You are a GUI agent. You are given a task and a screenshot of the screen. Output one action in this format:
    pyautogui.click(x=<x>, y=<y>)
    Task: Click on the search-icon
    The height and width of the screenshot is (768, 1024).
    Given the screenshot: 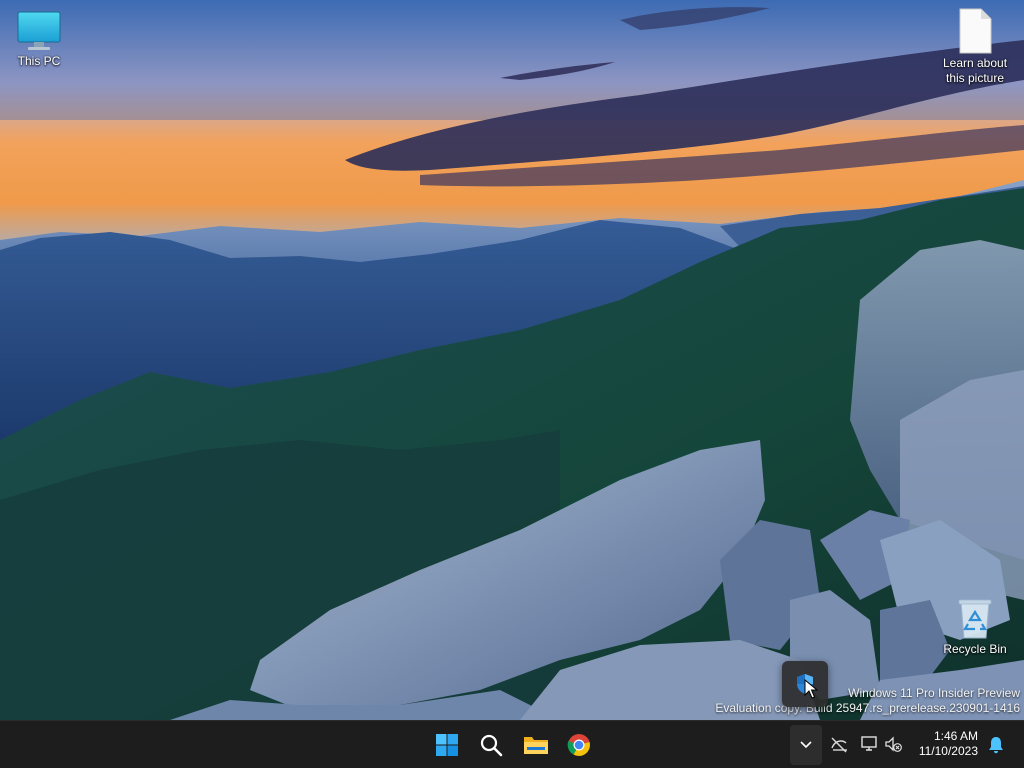 What is the action you would take?
    pyautogui.click(x=491, y=745)
    